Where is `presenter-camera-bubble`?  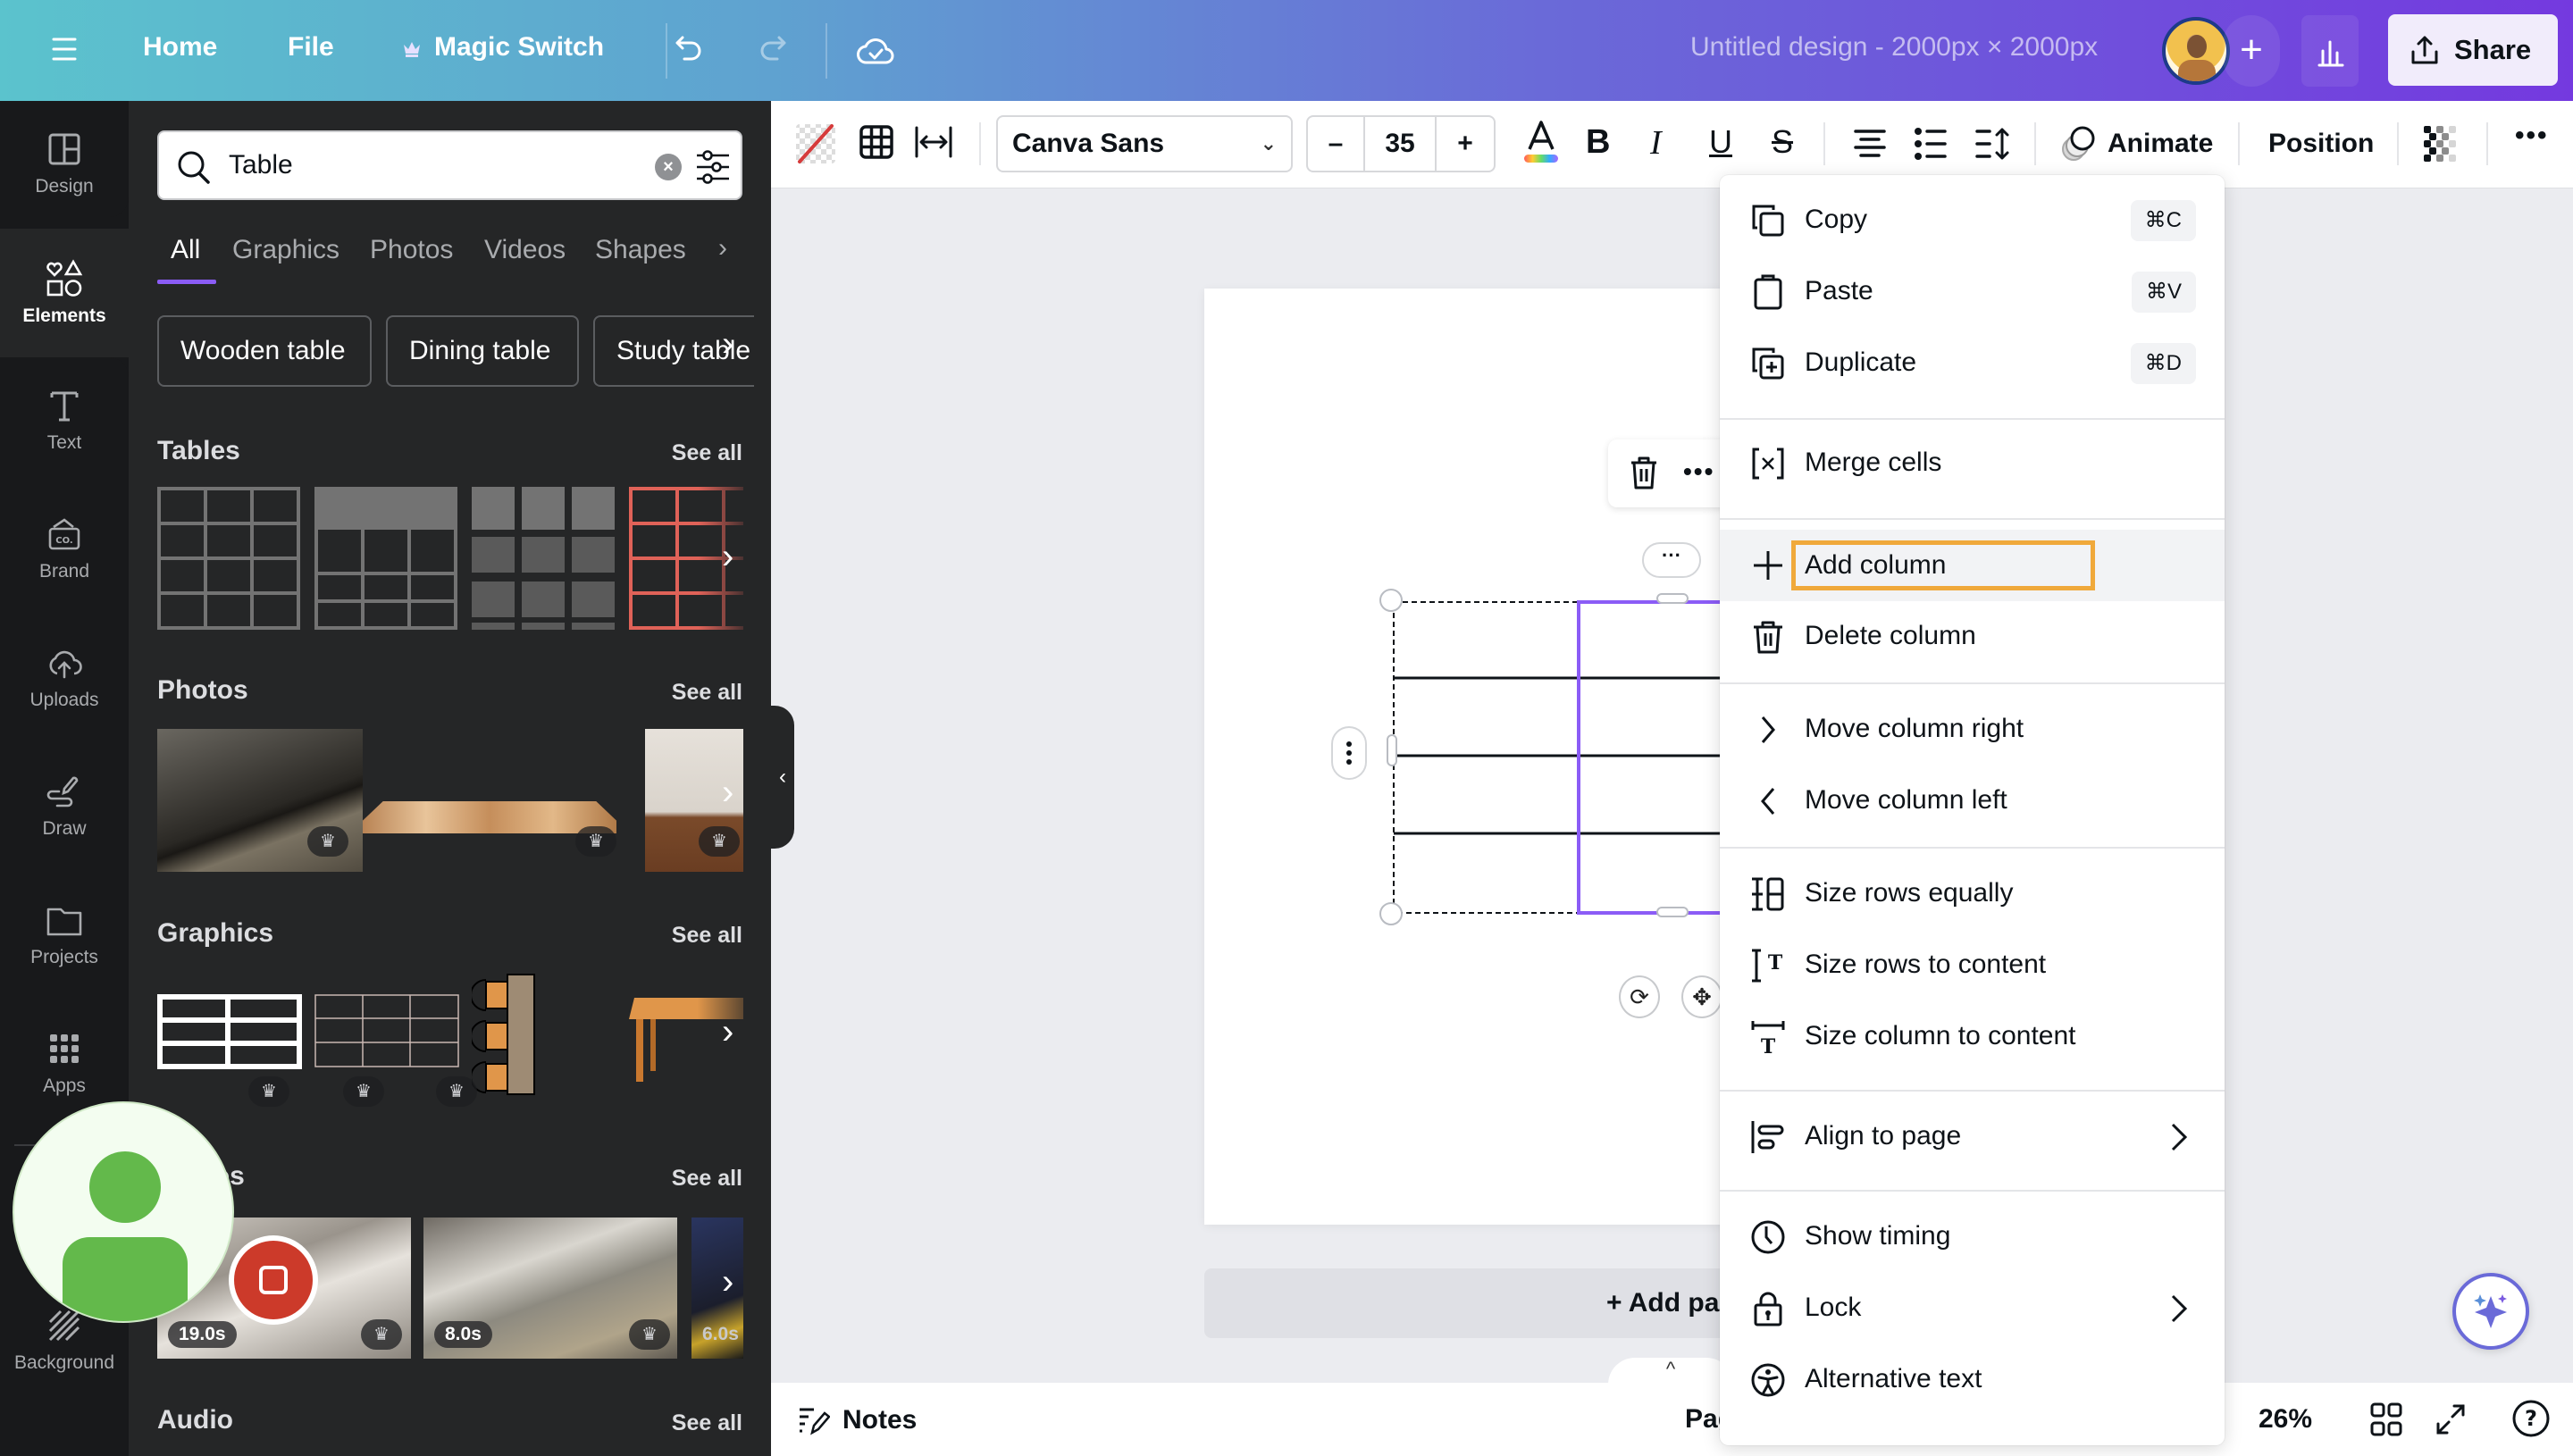
presenter-camera-bubble is located at coordinates (123, 1212).